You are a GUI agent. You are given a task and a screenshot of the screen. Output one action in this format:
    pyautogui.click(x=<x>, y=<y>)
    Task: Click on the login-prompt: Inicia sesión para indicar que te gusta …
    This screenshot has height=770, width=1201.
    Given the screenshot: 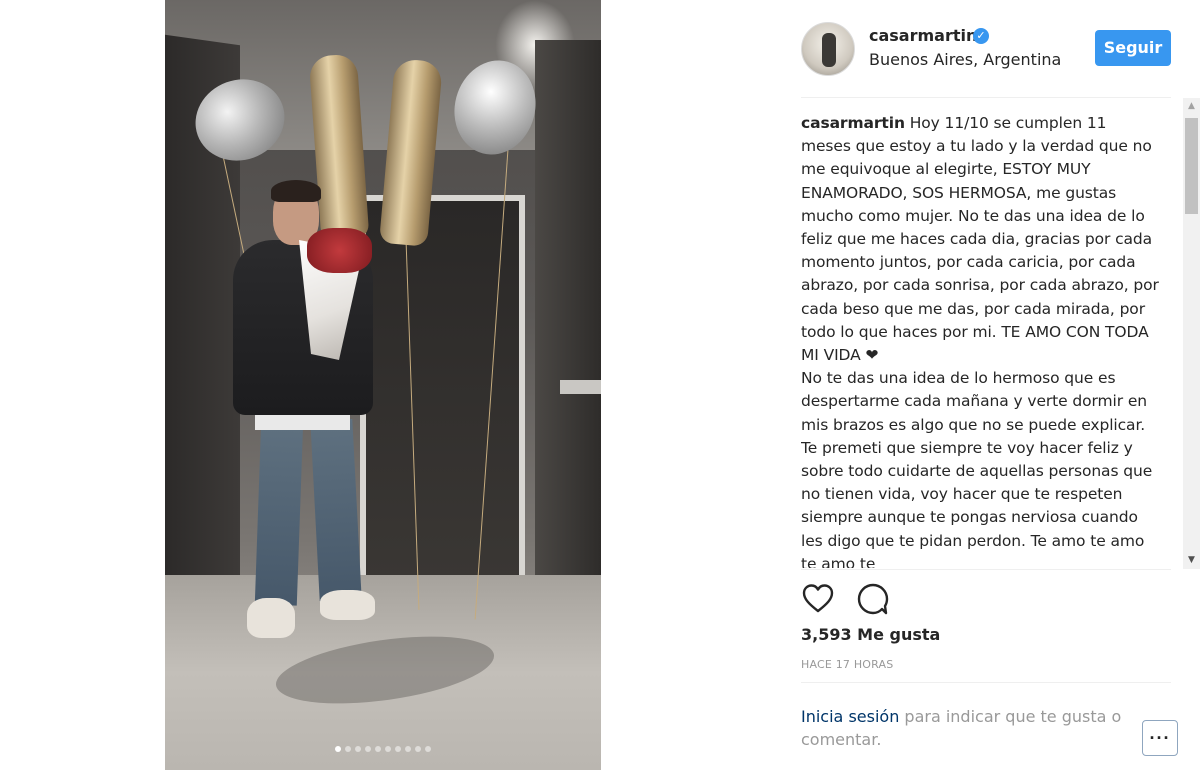 What is the action you would take?
    pyautogui.click(x=966, y=728)
    